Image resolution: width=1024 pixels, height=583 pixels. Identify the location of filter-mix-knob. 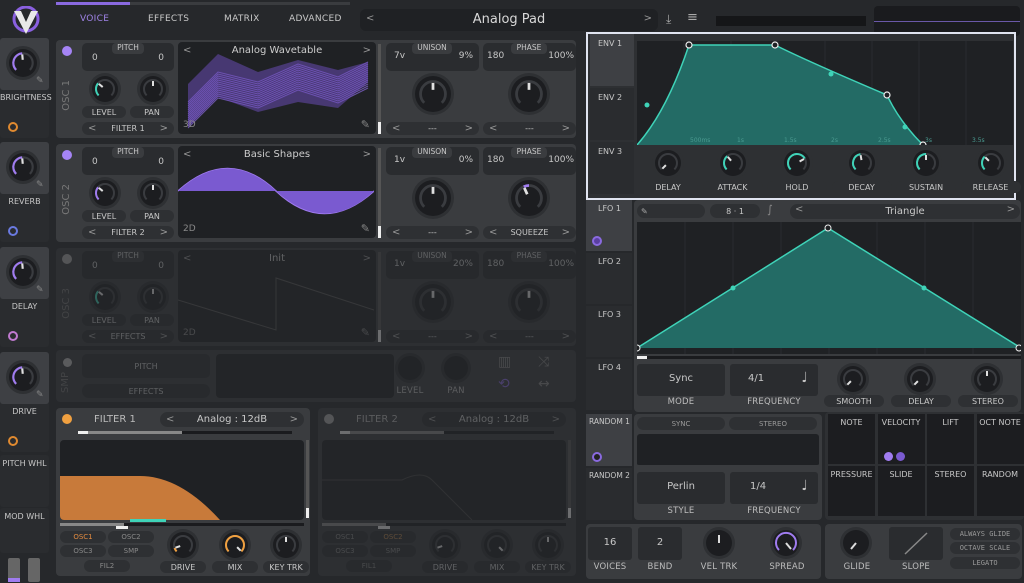
(235, 545).